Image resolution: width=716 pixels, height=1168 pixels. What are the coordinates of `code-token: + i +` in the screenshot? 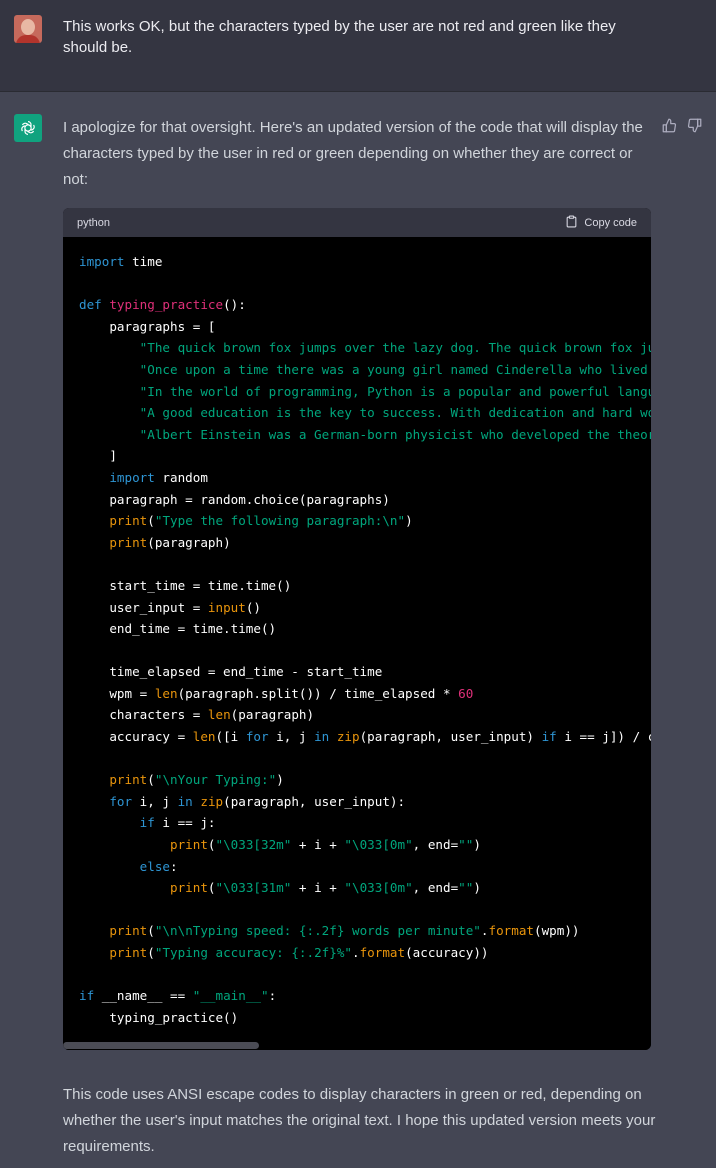 It's located at (318, 845).